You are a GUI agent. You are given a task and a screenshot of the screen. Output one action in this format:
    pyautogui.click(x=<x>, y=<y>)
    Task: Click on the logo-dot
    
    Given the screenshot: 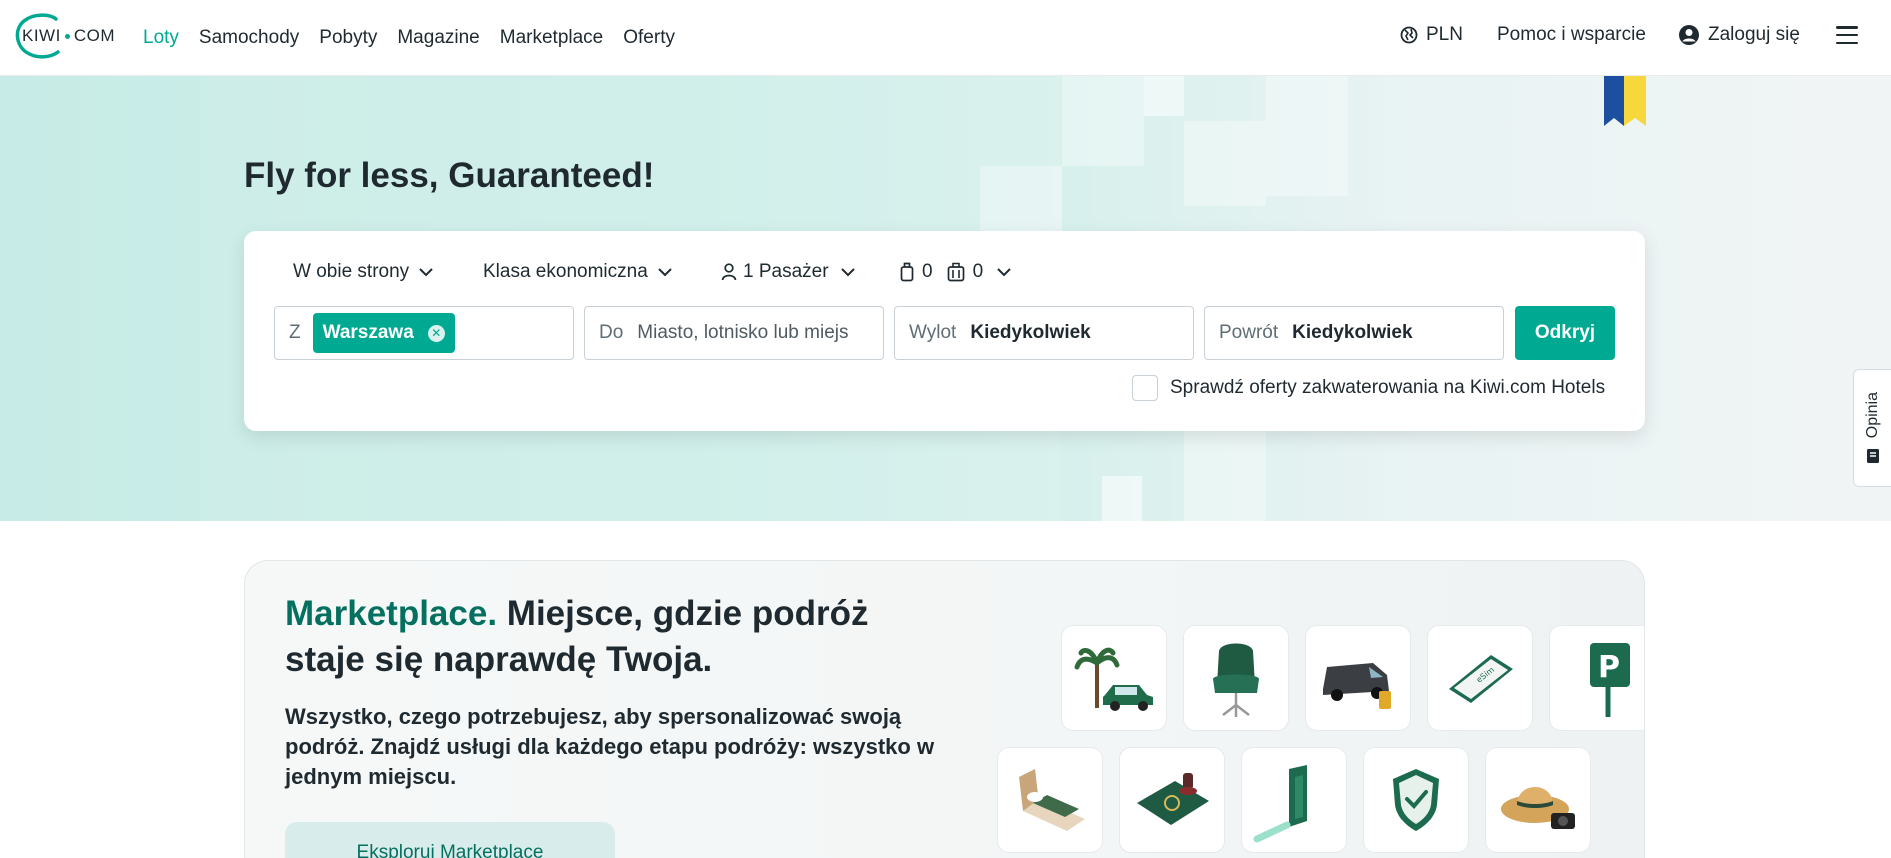 What is the action you would take?
    pyautogui.click(x=67, y=36)
    